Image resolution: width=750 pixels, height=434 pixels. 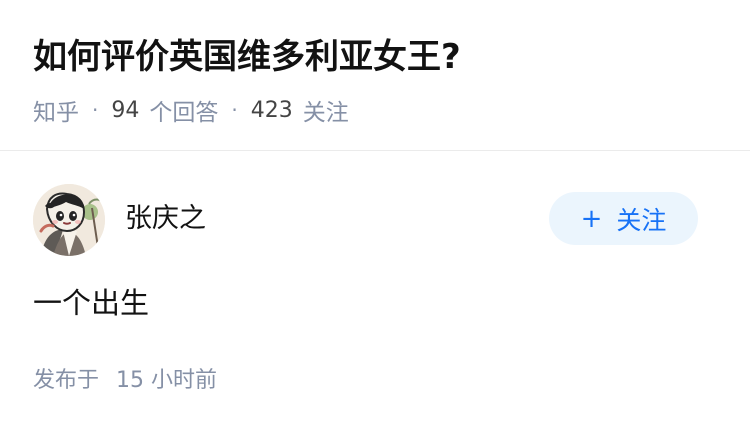 I want to click on follower-count: 423, so click(x=271, y=110).